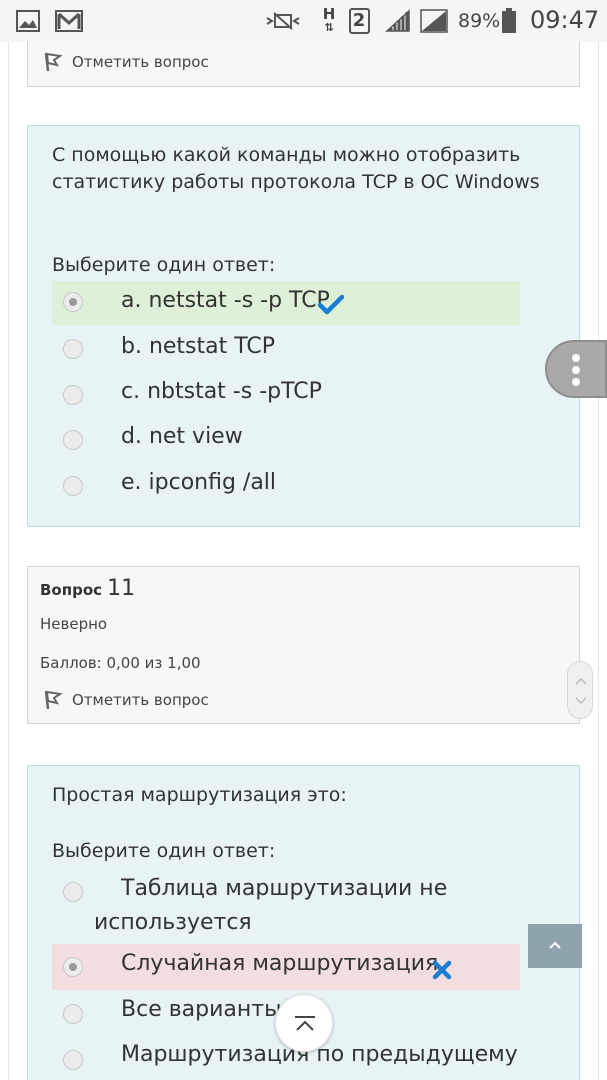  I want to click on answer-option: Случайная маршрутизация, so click(286, 967).